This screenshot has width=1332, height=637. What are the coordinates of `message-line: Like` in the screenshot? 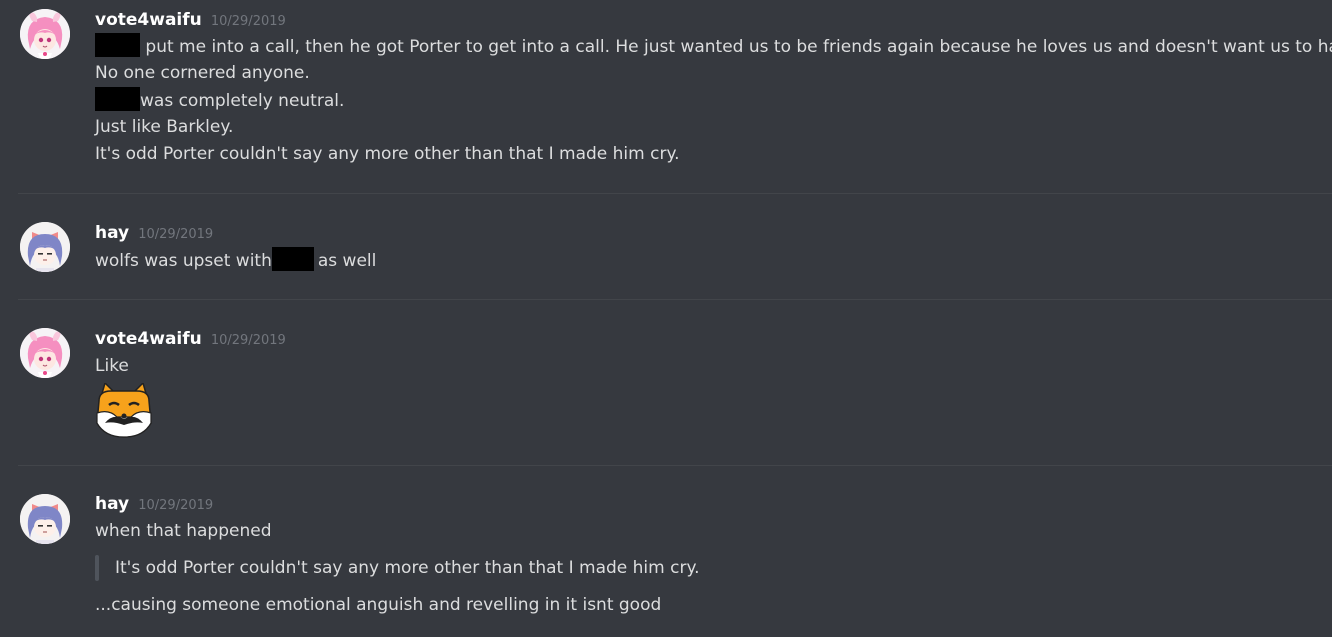 It's located at (112, 366).